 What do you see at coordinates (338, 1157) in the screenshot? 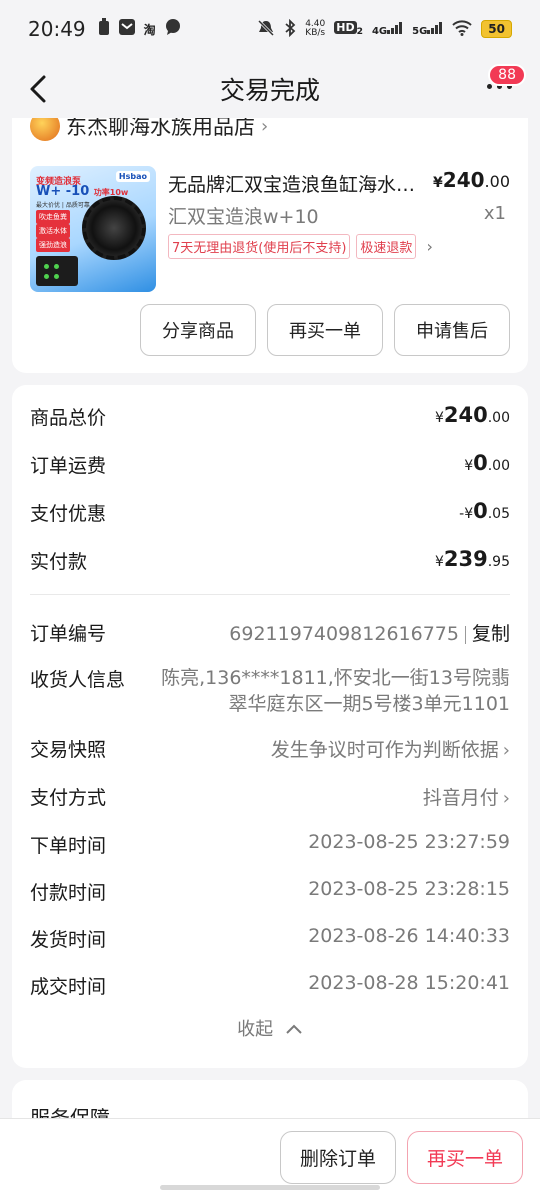
I see `delete-order-button: 删除订单` at bounding box center [338, 1157].